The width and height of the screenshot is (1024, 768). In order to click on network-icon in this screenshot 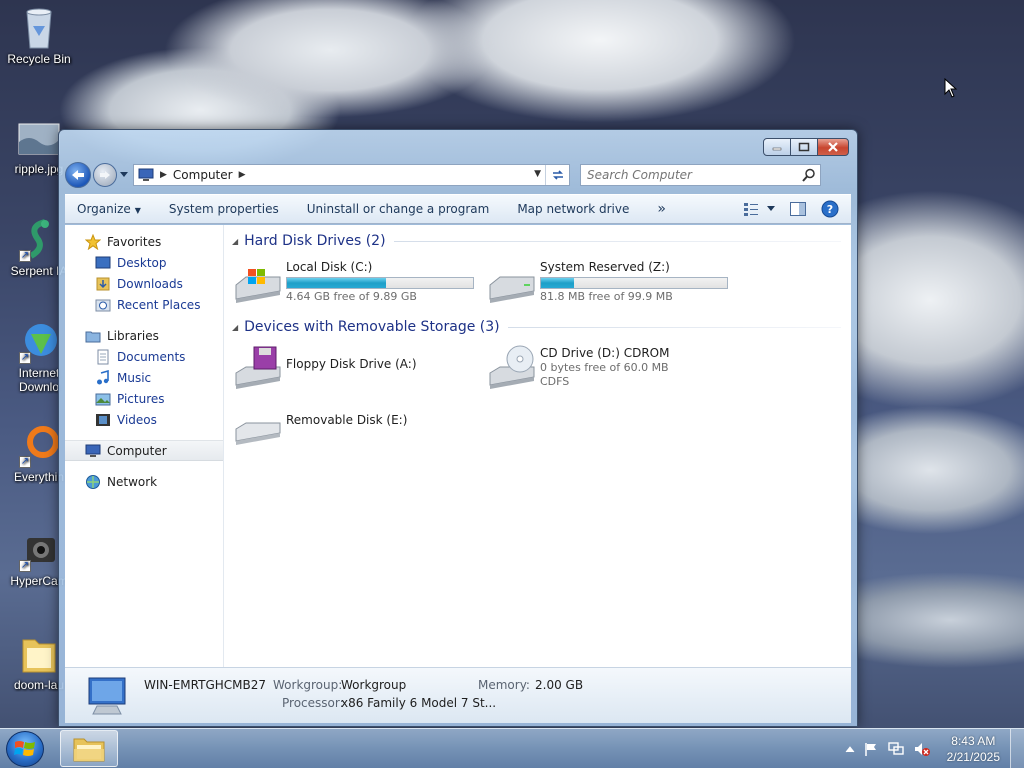, I will do `click(93, 481)`.